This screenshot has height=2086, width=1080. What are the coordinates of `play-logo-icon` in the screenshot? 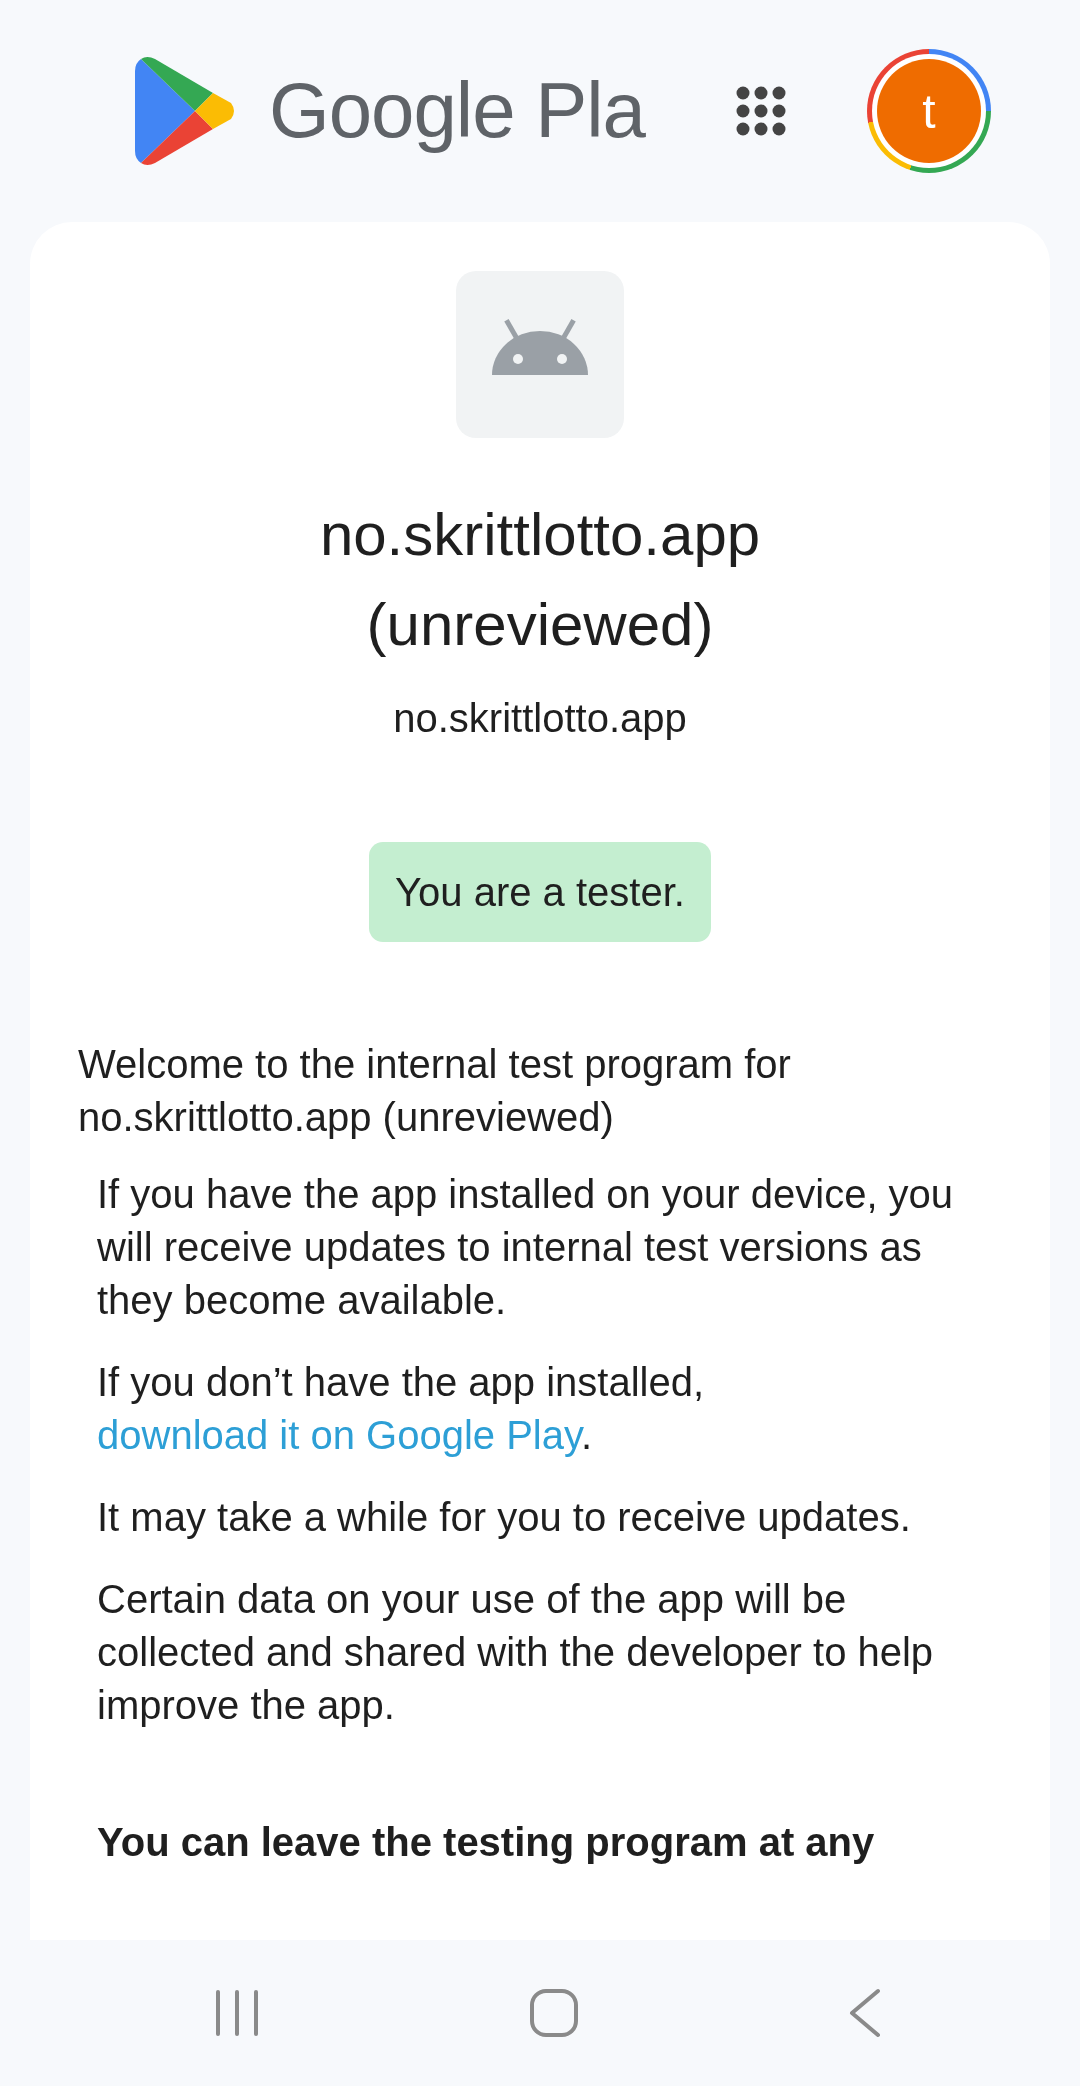 It's located at (185, 111).